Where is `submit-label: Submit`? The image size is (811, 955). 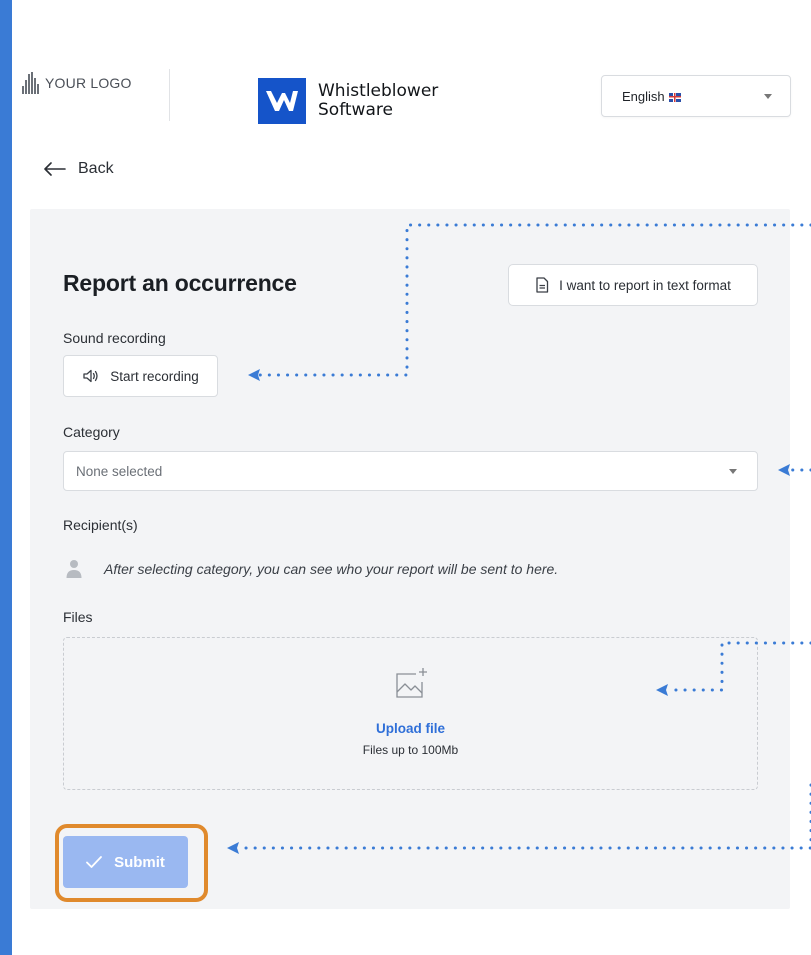
submit-label: Submit is located at coordinates (139, 862).